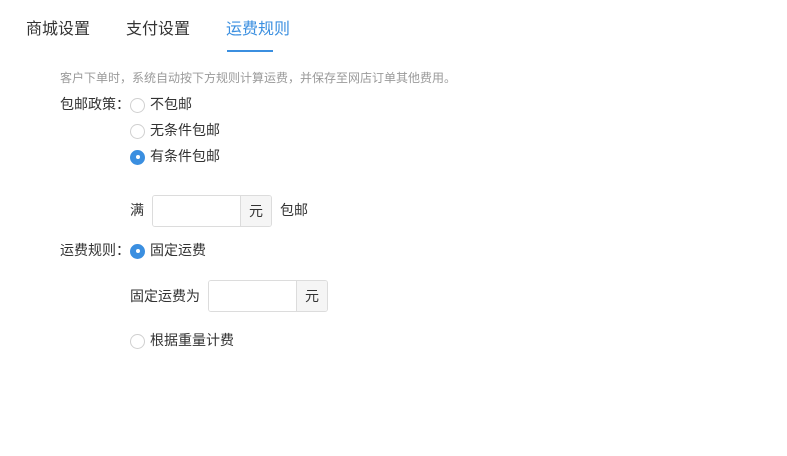 The height and width of the screenshot is (456, 787). Describe the element at coordinates (95, 251) in the screenshot. I see `shipping-rule-label: 运费规则：` at that location.